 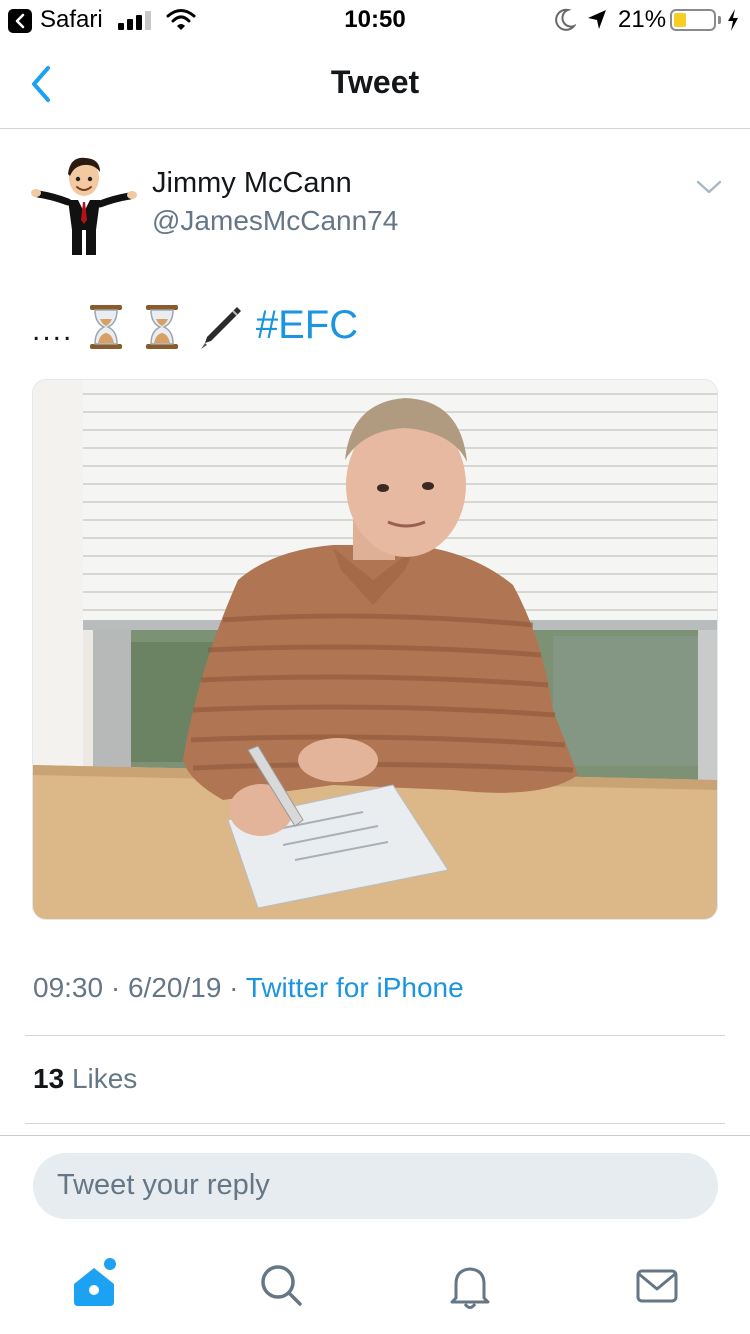 What do you see at coordinates (163, 1185) in the screenshot?
I see `reply-placeholder: Tweet your reply` at bounding box center [163, 1185].